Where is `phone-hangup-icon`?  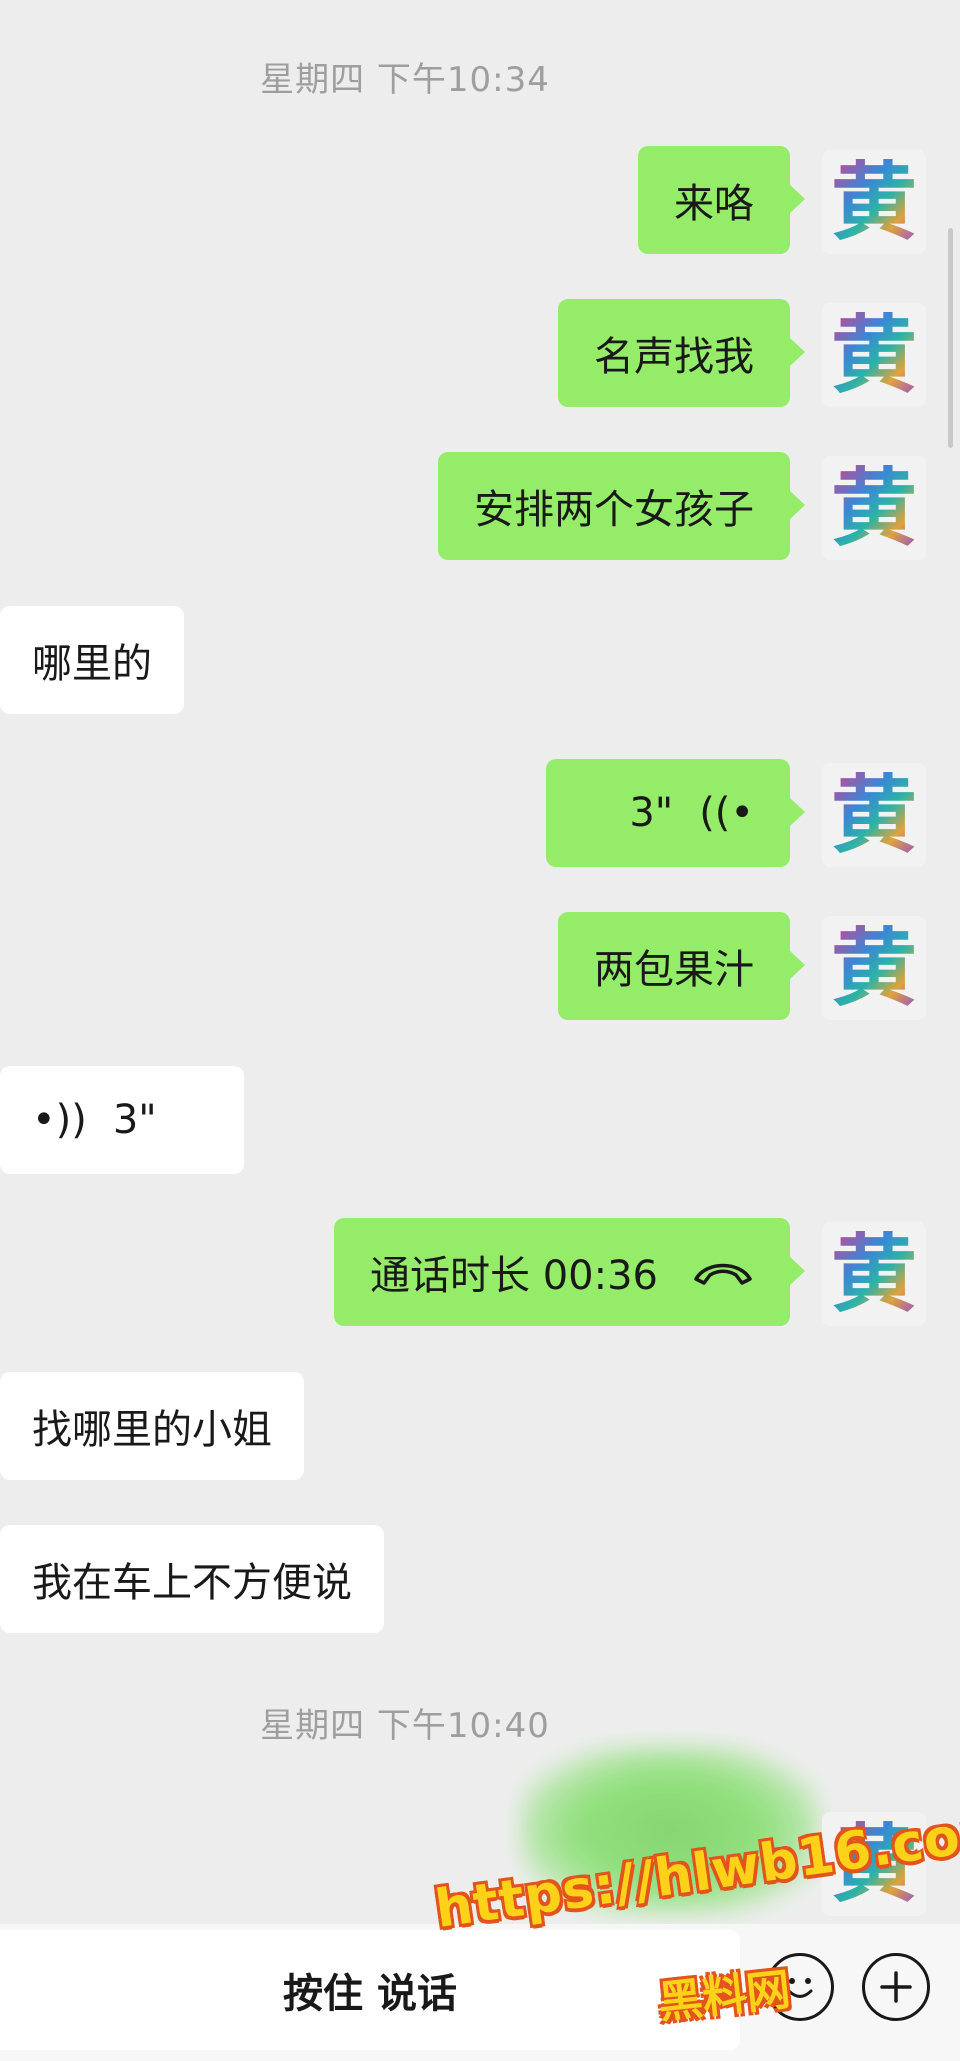
phone-hangup-icon is located at coordinates (723, 1272).